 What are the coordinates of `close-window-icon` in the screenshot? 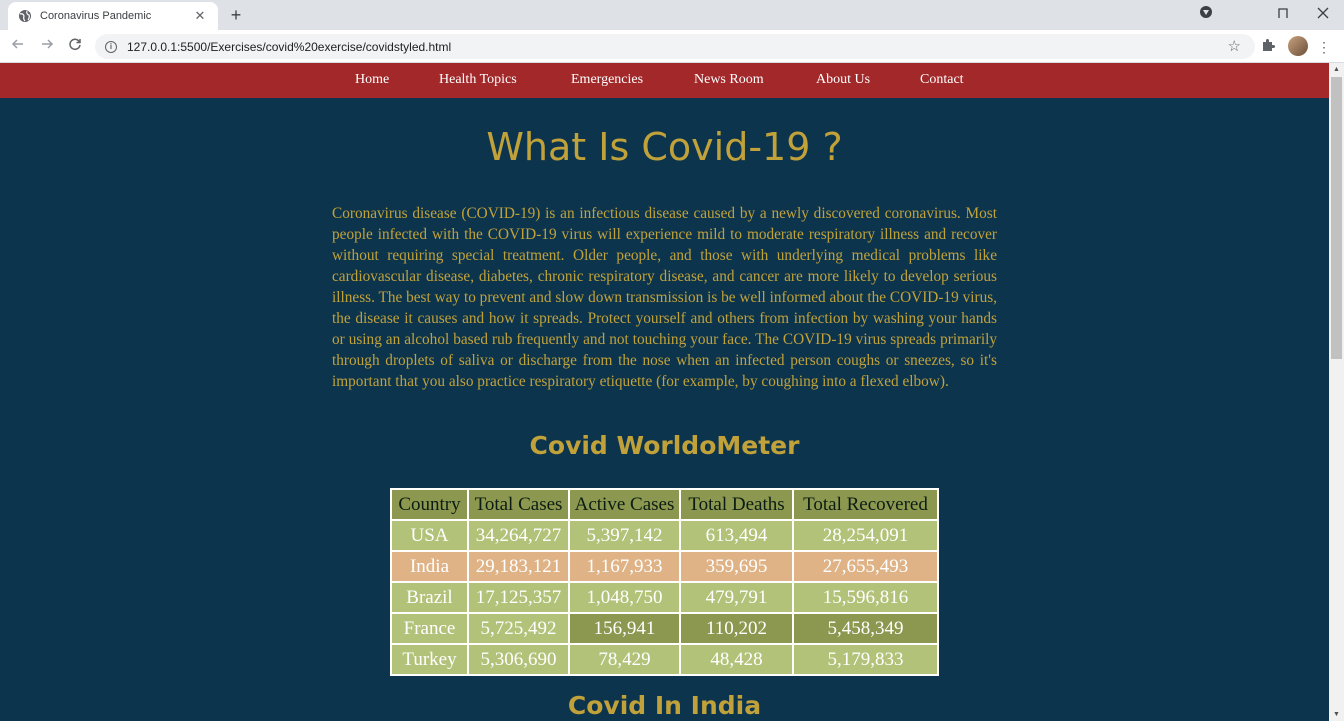 It's located at (1323, 14).